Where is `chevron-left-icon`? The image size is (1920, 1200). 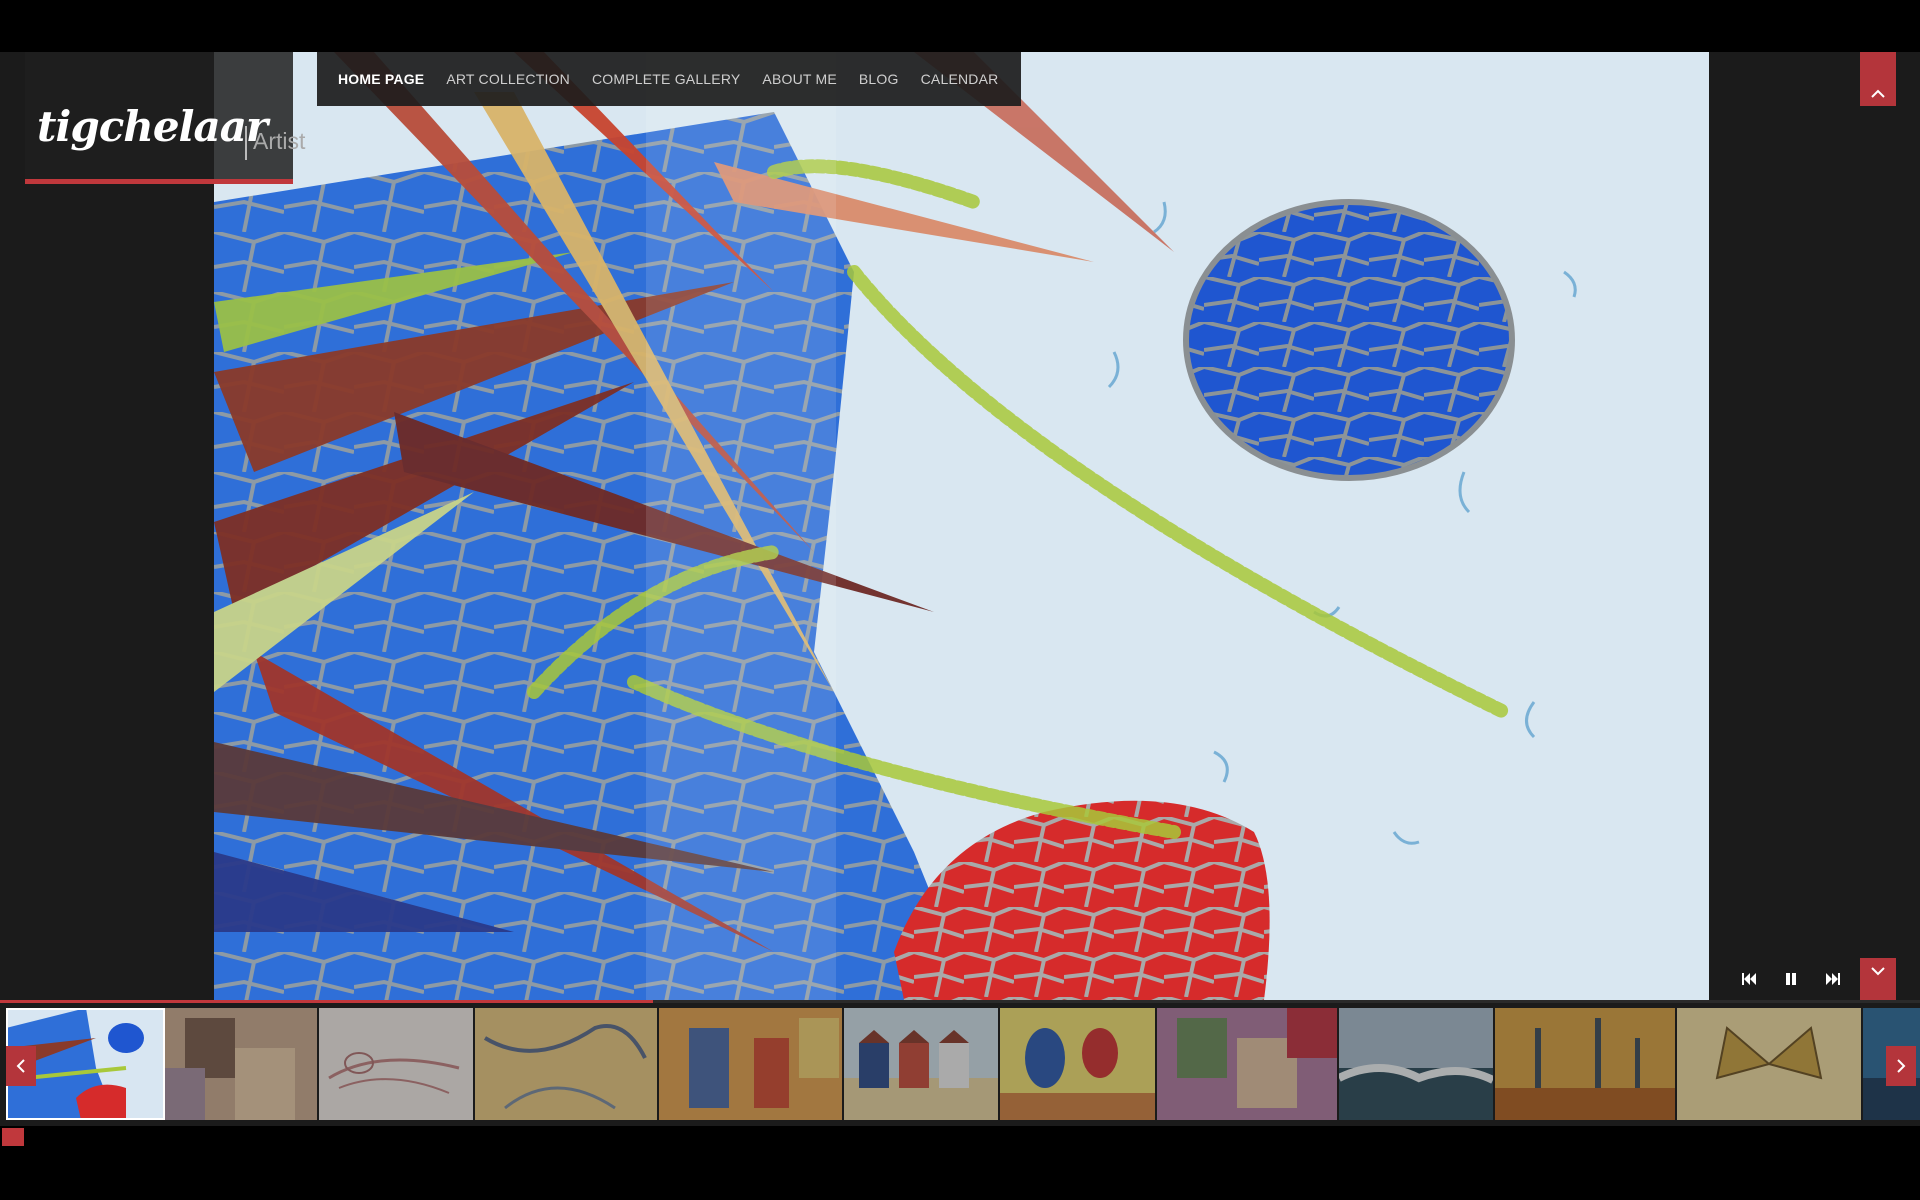
chevron-left-icon is located at coordinates (20, 1066).